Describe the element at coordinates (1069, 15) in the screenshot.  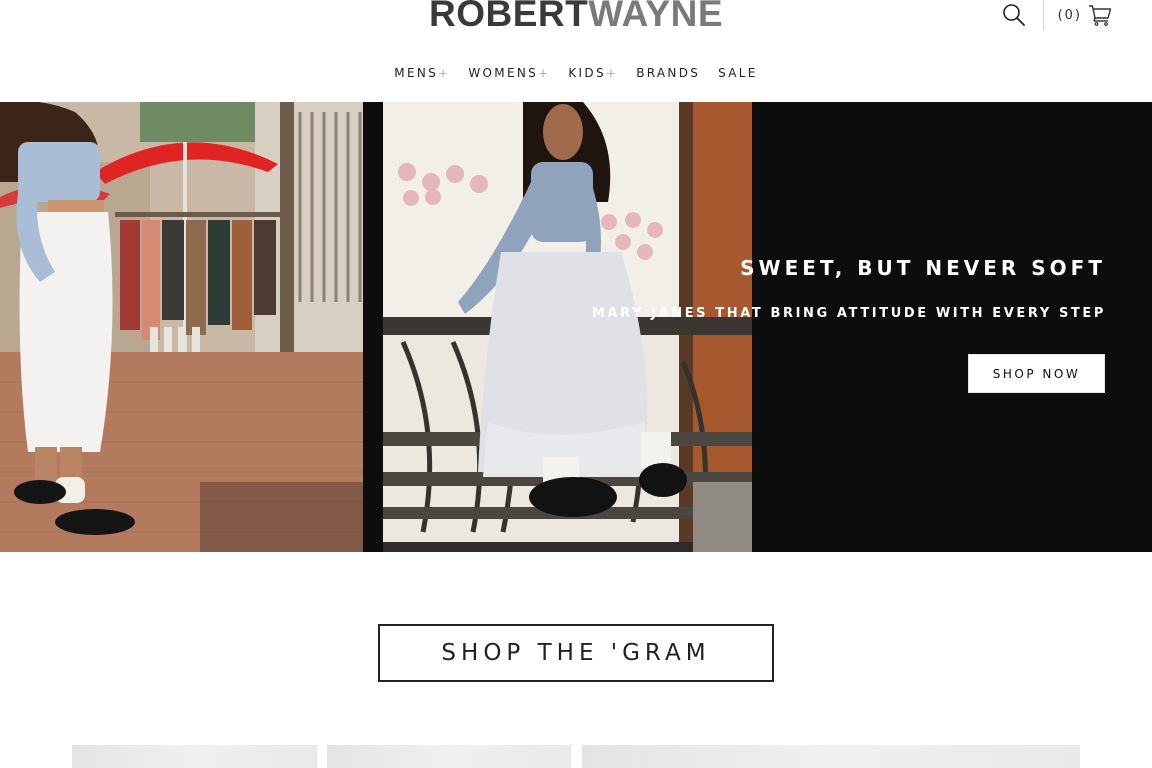
I see `cart-count: (0)` at that location.